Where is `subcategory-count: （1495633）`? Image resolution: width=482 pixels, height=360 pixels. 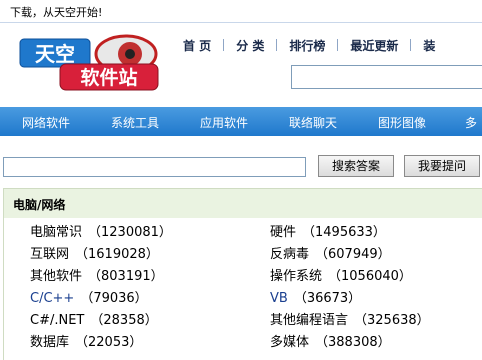 subcategory-count: （1495633） is located at coordinates (344, 232).